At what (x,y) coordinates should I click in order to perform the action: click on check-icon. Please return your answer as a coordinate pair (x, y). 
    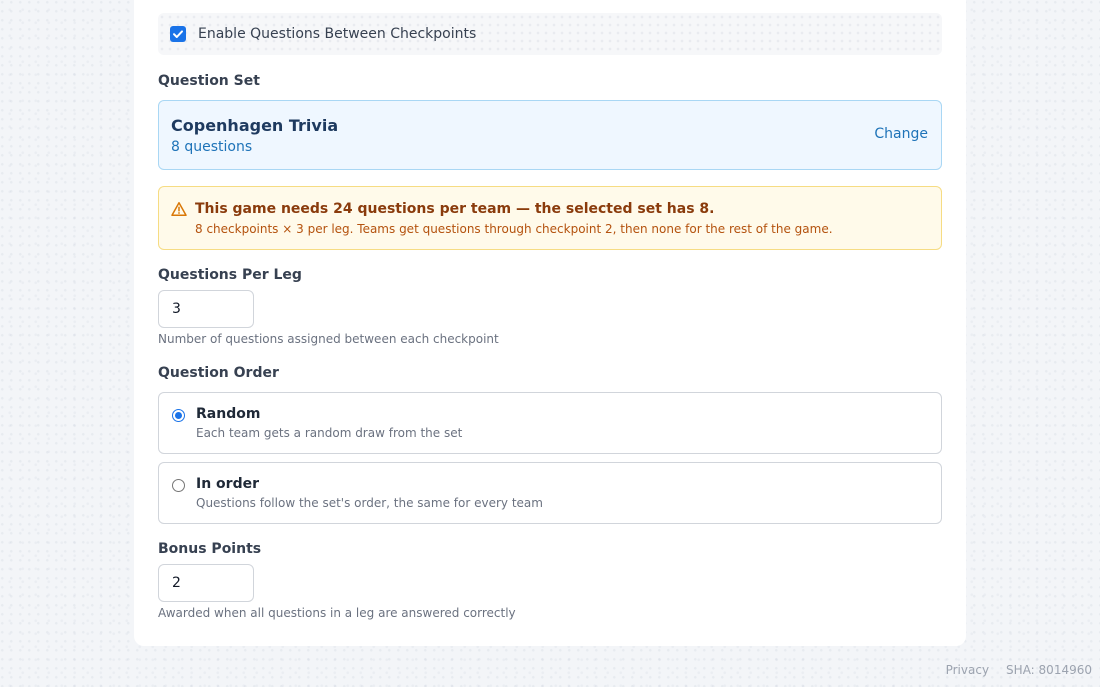
    Looking at the image, I should click on (178, 34).